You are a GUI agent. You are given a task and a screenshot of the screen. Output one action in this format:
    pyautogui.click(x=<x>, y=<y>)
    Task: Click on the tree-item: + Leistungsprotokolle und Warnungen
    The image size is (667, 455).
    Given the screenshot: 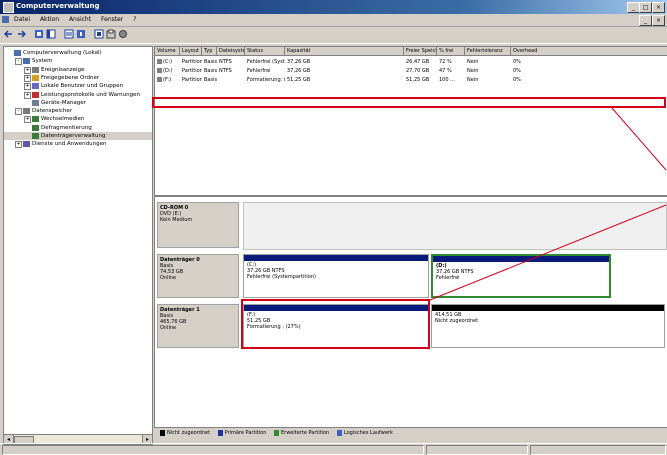 What is the action you would take?
    pyautogui.click(x=78, y=95)
    